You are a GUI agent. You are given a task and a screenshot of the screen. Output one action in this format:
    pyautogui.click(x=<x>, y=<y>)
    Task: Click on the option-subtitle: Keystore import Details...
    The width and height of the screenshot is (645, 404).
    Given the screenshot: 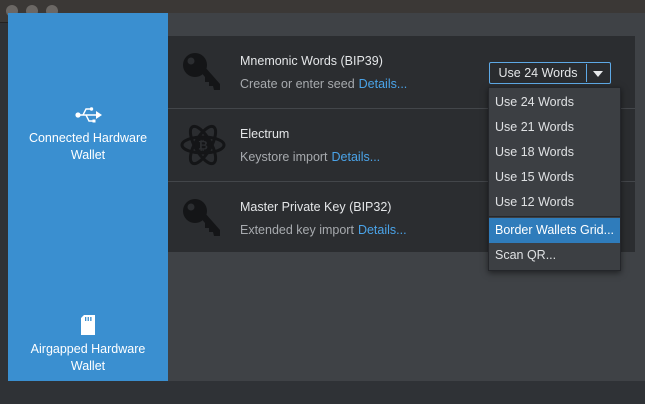 What is the action you would take?
    pyautogui.click(x=310, y=157)
    